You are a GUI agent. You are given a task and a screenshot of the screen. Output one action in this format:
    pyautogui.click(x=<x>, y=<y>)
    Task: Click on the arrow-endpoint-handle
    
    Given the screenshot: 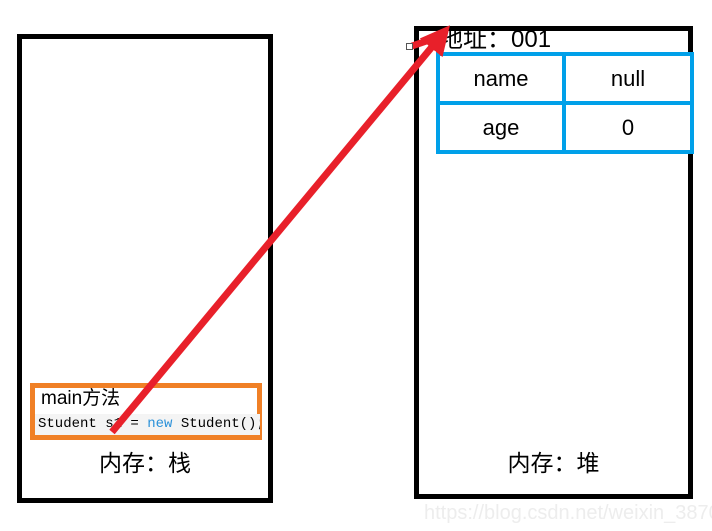 What is the action you would take?
    pyautogui.click(x=409, y=46)
    